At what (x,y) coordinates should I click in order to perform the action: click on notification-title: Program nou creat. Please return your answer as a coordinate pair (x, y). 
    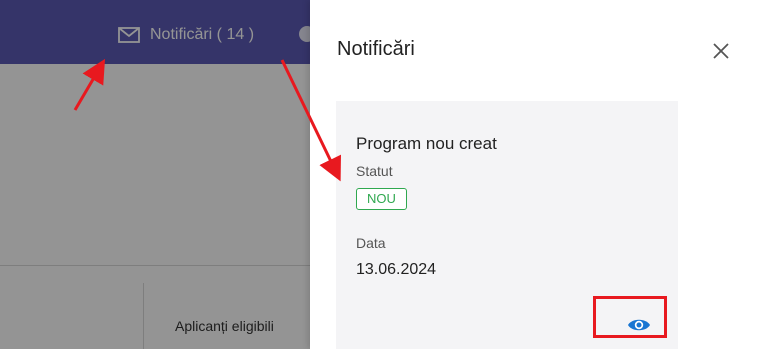
    Looking at the image, I should click on (426, 143).